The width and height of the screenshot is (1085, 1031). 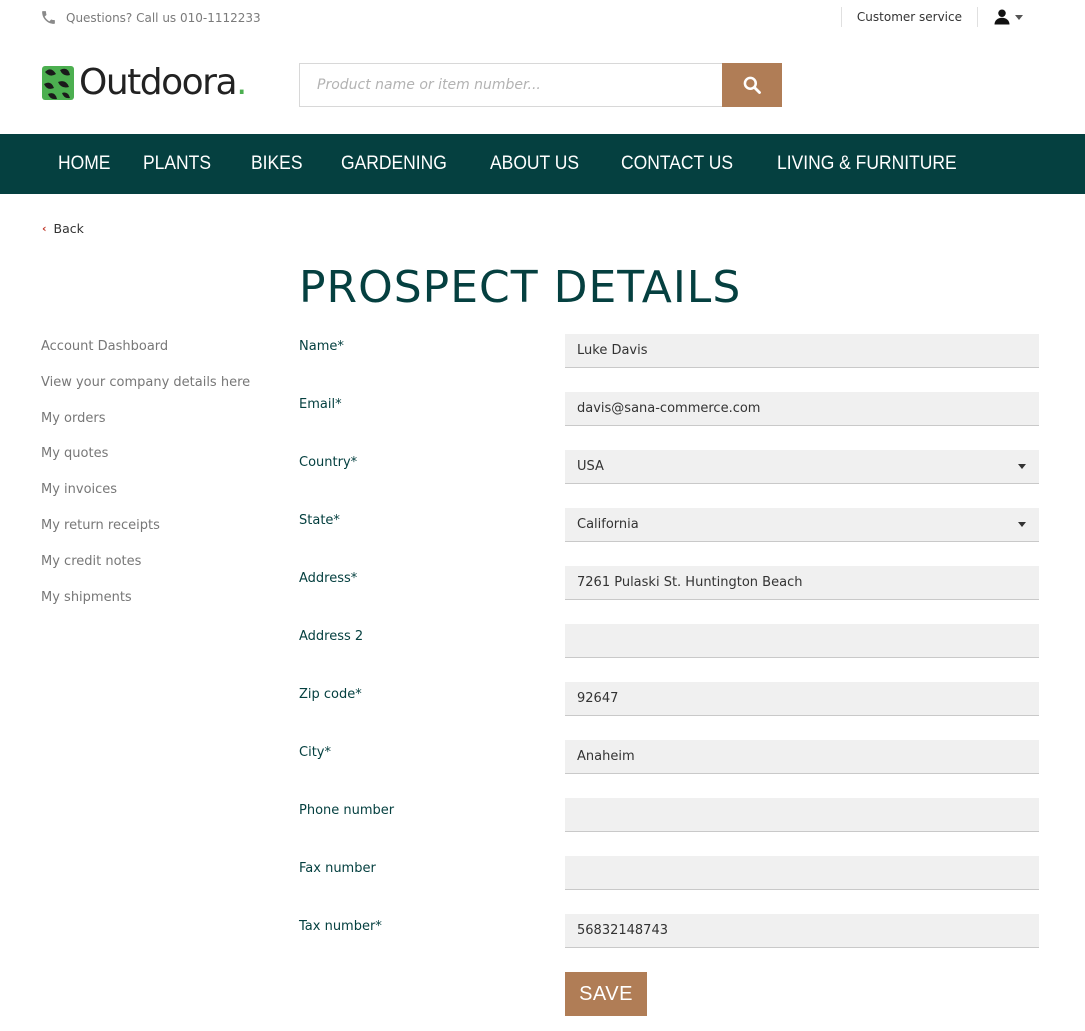 What do you see at coordinates (802, 641) in the screenshot?
I see `address-2-field` at bounding box center [802, 641].